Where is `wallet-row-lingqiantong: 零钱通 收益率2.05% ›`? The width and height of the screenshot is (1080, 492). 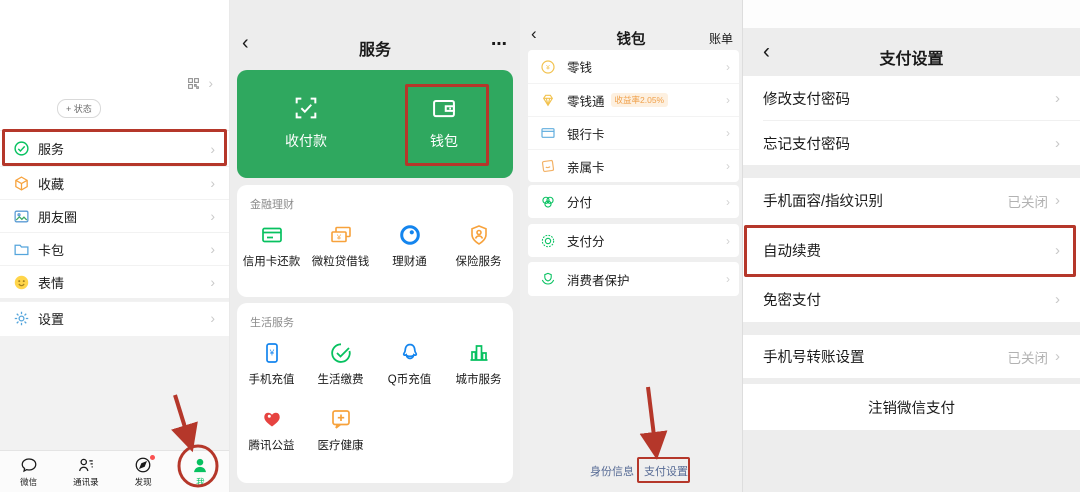
wallet-row-lingqiantong: 零钱通 收益率2.05% › is located at coordinates (633, 99).